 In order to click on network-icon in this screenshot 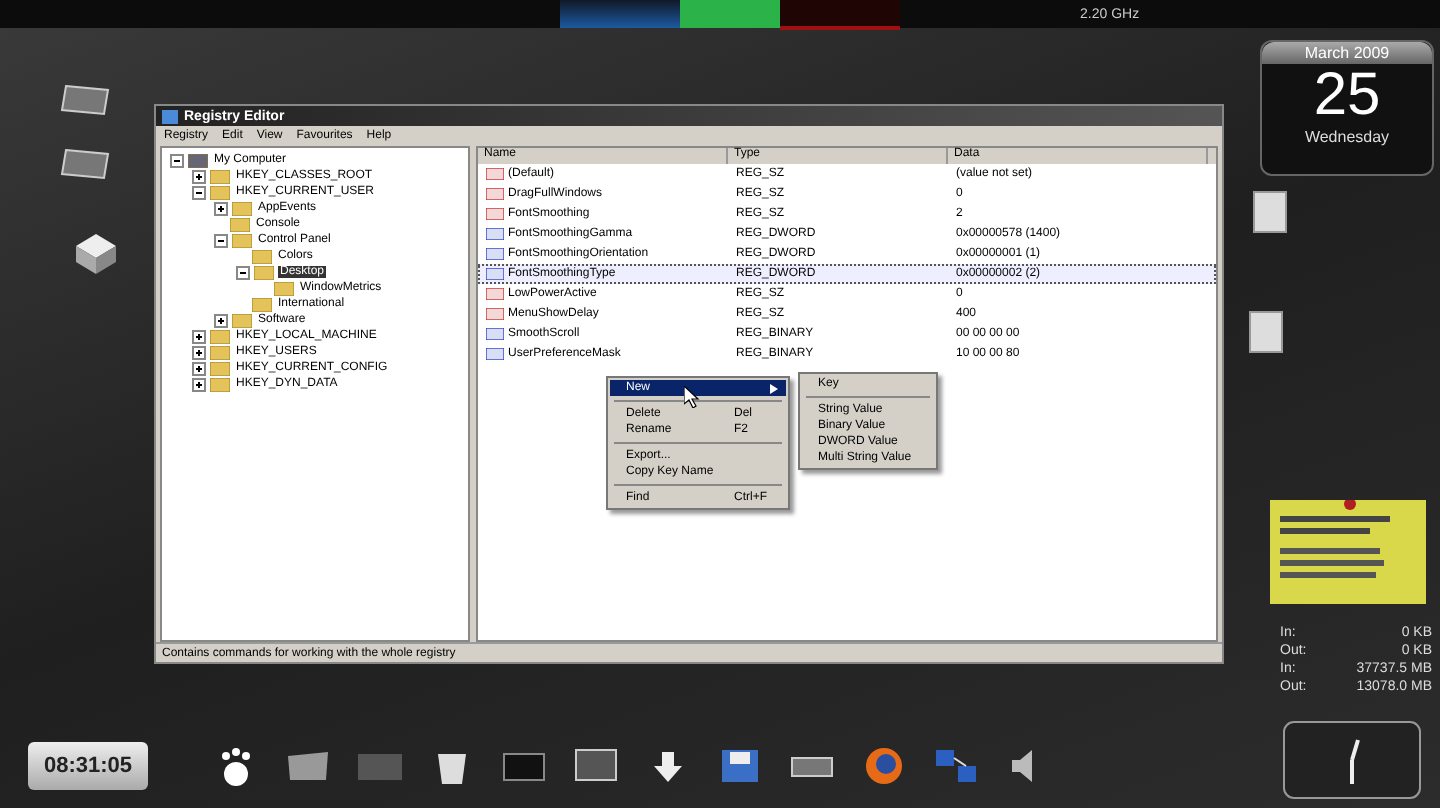, I will do `click(956, 766)`.